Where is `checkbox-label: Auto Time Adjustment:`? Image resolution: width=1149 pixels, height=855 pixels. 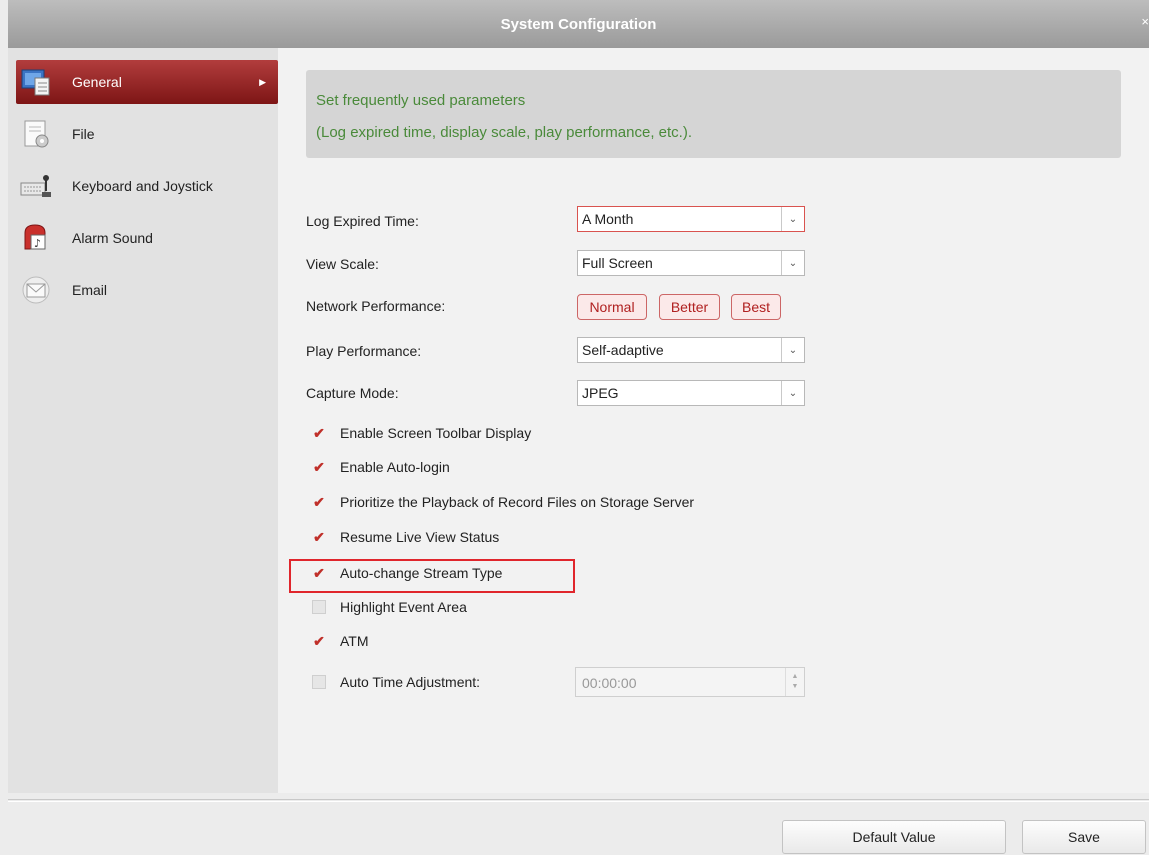 checkbox-label: Auto Time Adjustment: is located at coordinates (410, 682).